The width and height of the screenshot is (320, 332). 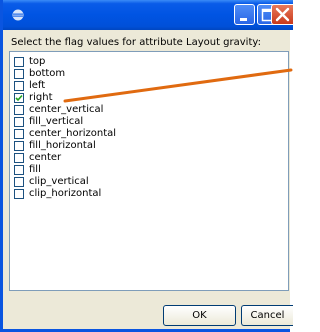 What do you see at coordinates (267, 315) in the screenshot?
I see `cancel-button: Cancel` at bounding box center [267, 315].